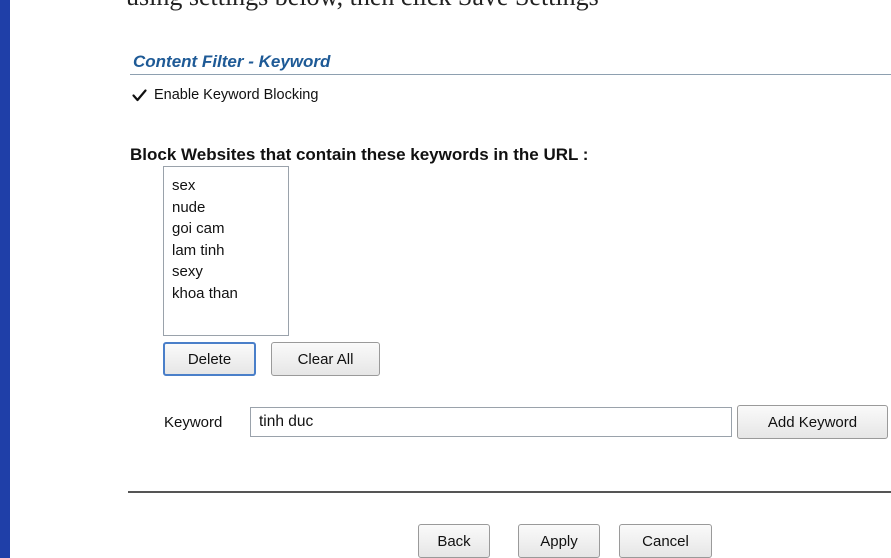 The height and width of the screenshot is (558, 891). I want to click on keyword-list-item: goi cam, so click(230, 229).